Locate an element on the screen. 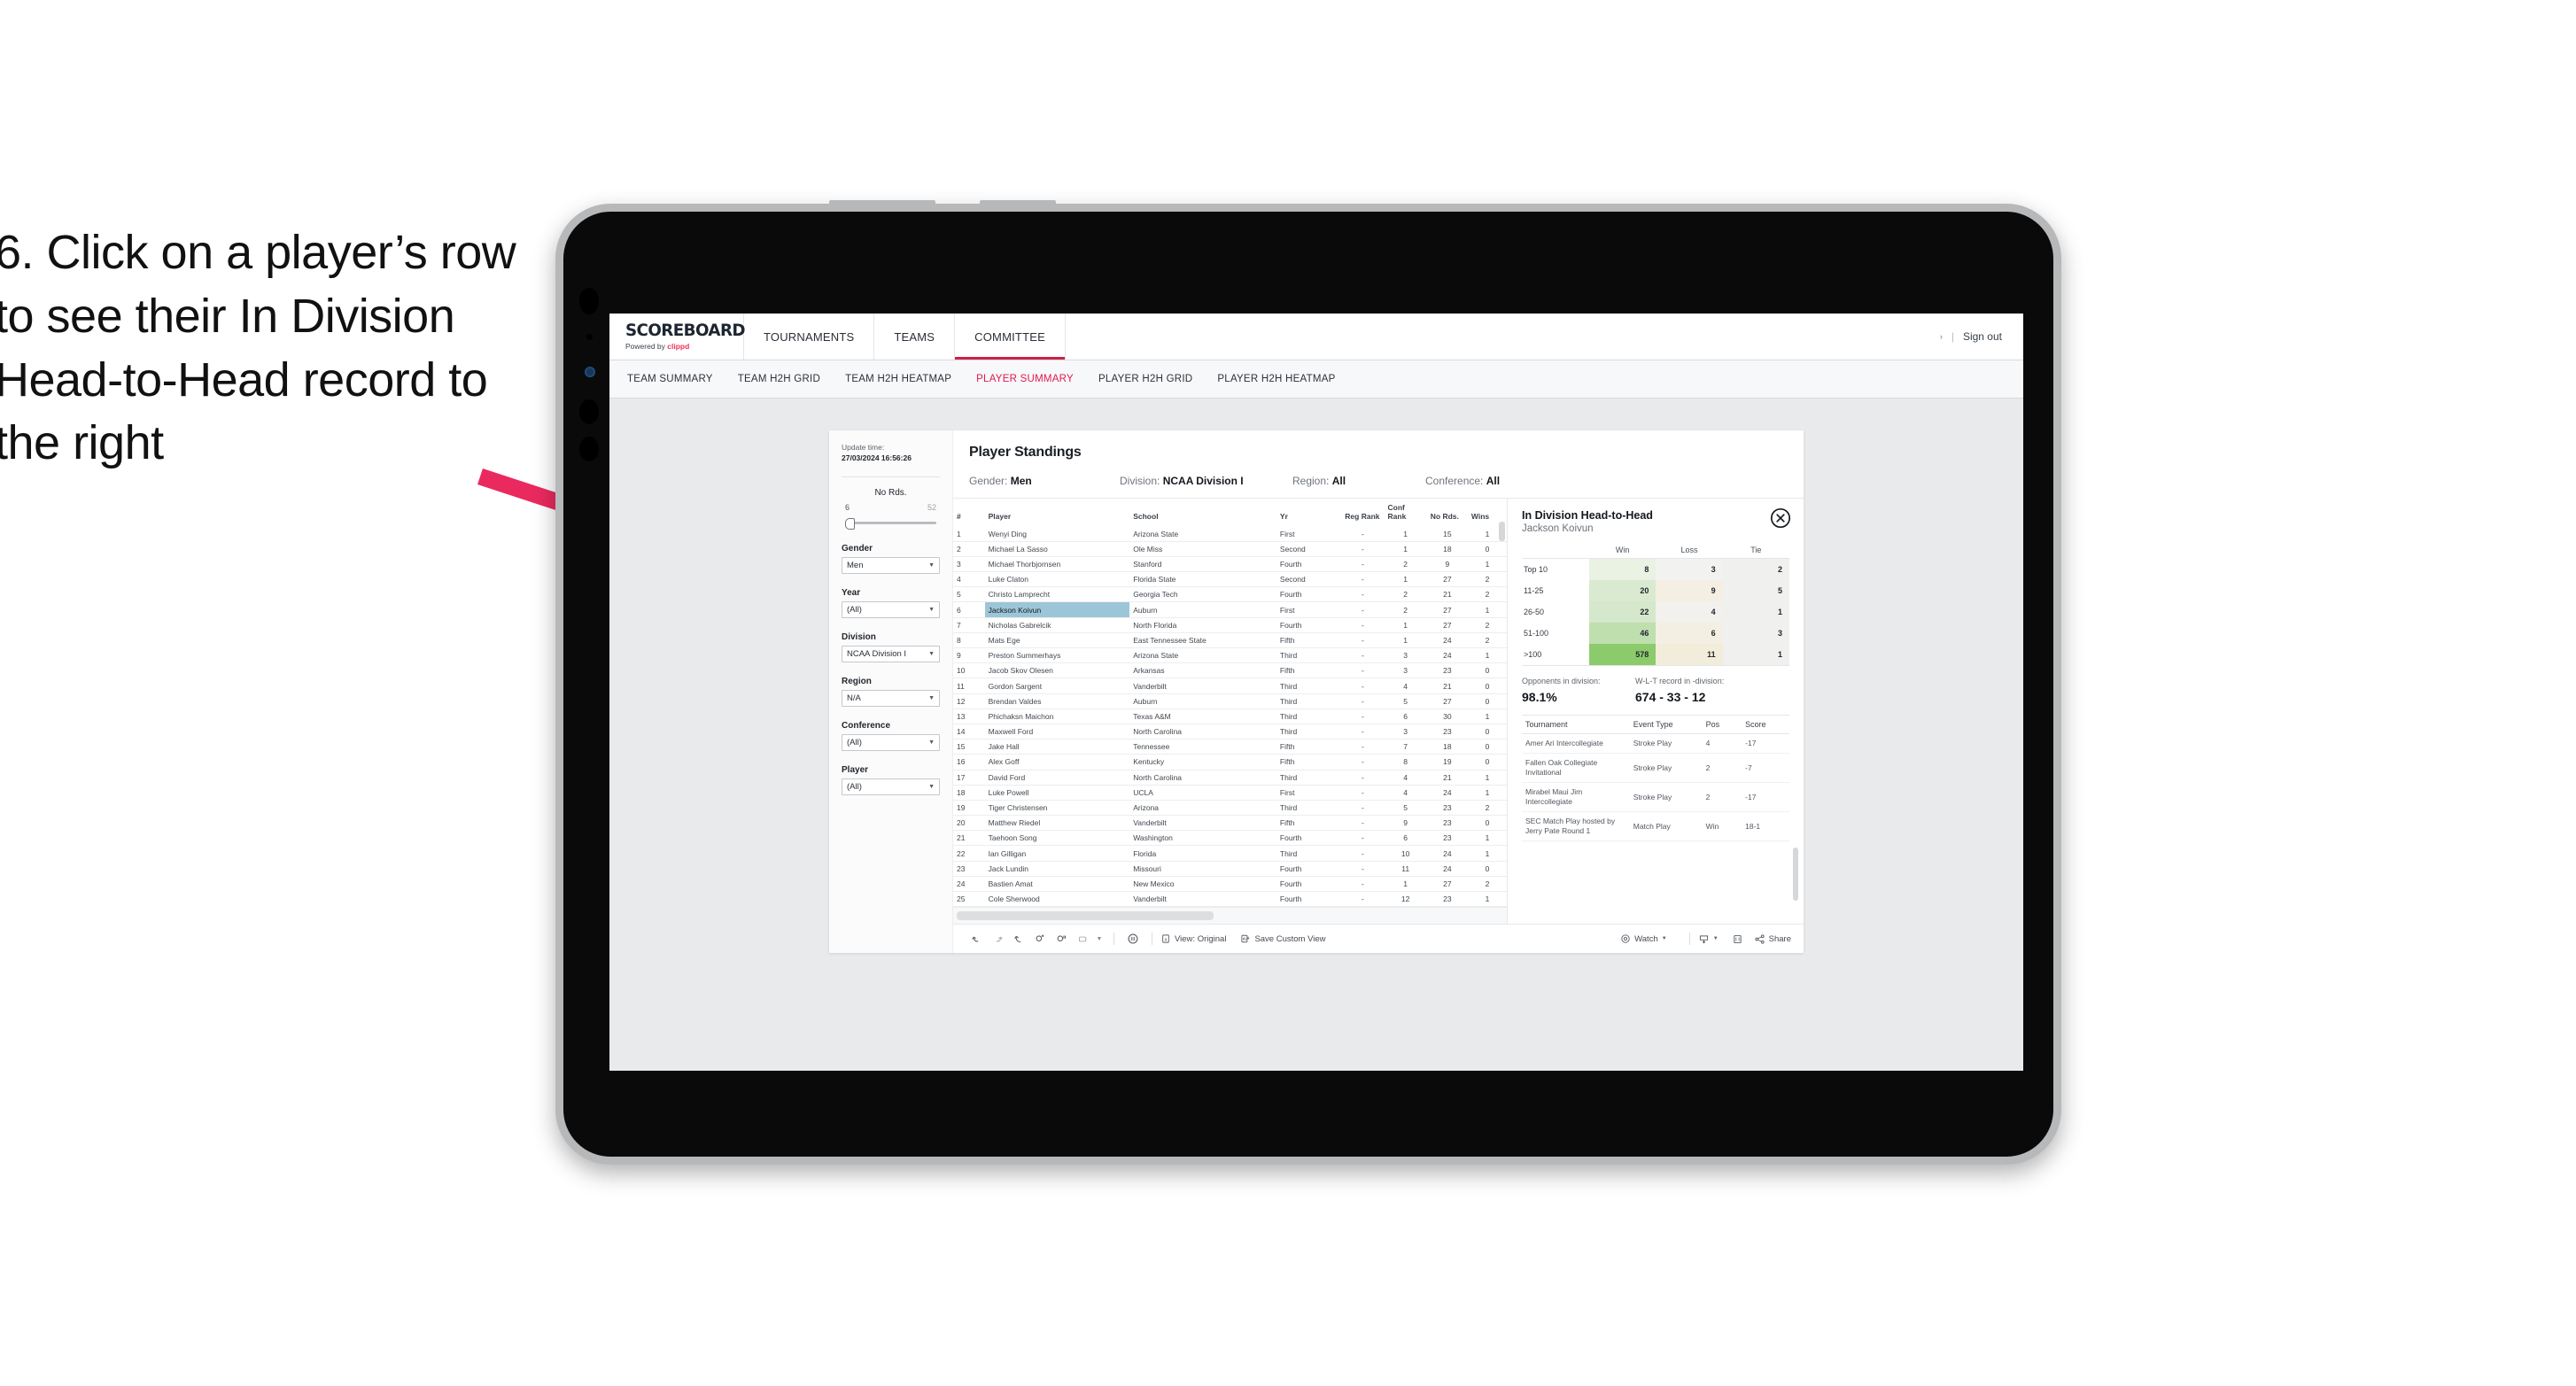 This screenshot has width=2576, height=1386. matrix-cell-win: 46 is located at coordinates (1623, 633).